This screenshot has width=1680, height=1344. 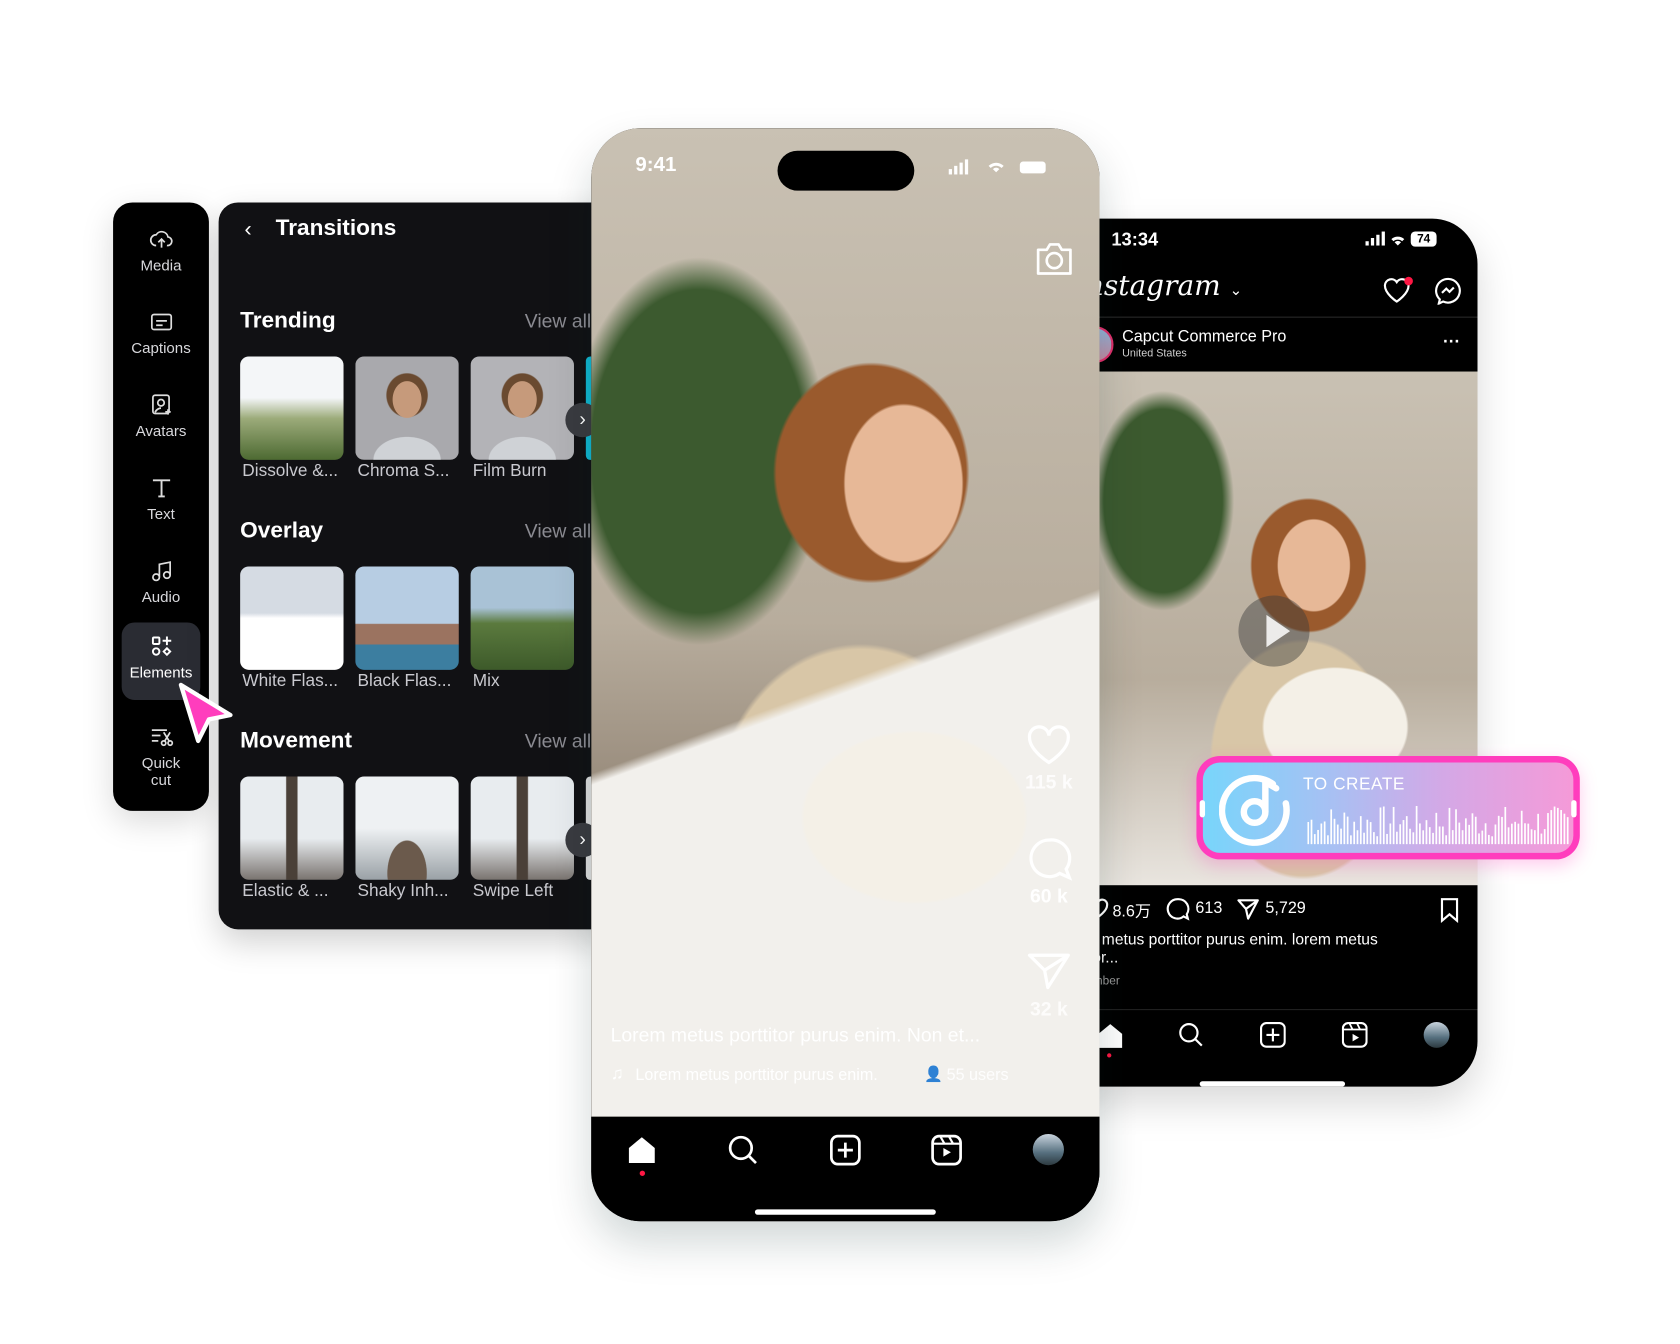 What do you see at coordinates (1204, 336) in the screenshot?
I see `account-name: Capcut Commerce Pro` at bounding box center [1204, 336].